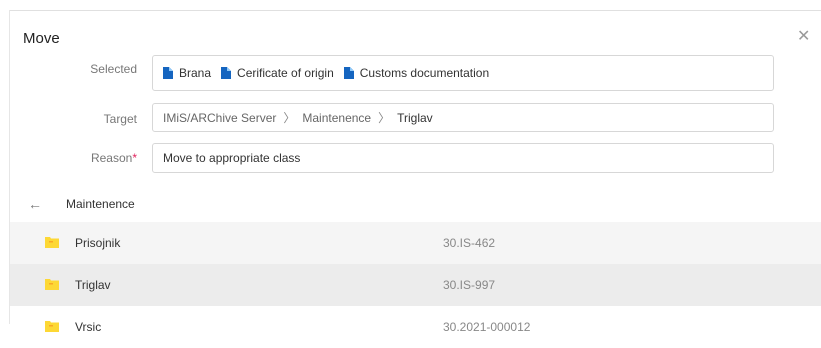 This screenshot has width=821, height=348. Describe the element at coordinates (41, 38) in the screenshot. I see `dialog-title: Move` at that location.